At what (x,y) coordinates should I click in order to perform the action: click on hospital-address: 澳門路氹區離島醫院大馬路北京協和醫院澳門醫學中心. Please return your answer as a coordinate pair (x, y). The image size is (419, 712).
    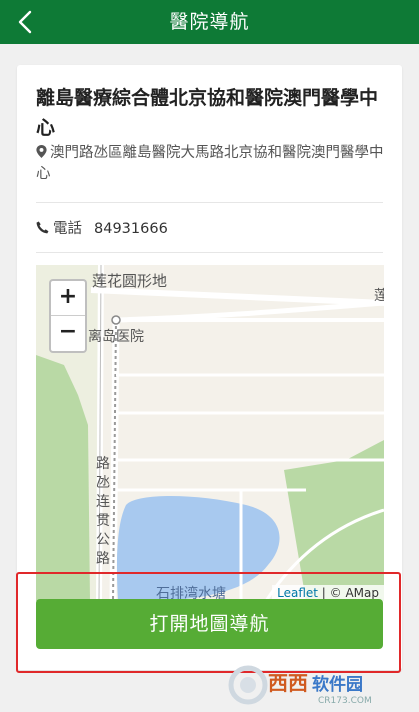
    Looking at the image, I should click on (210, 163).